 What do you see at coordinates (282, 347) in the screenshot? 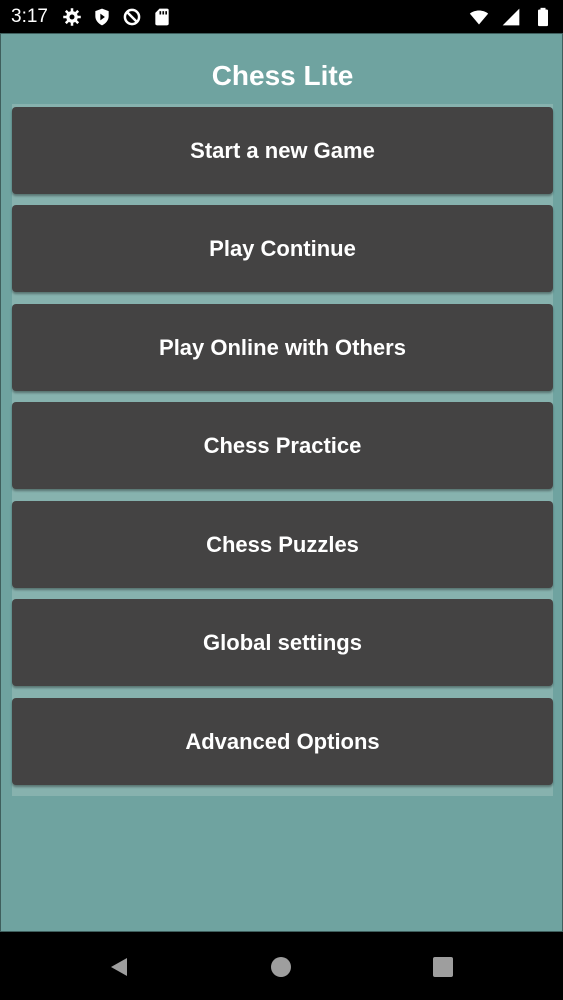
I see `play-online-button: Play Online with Others` at bounding box center [282, 347].